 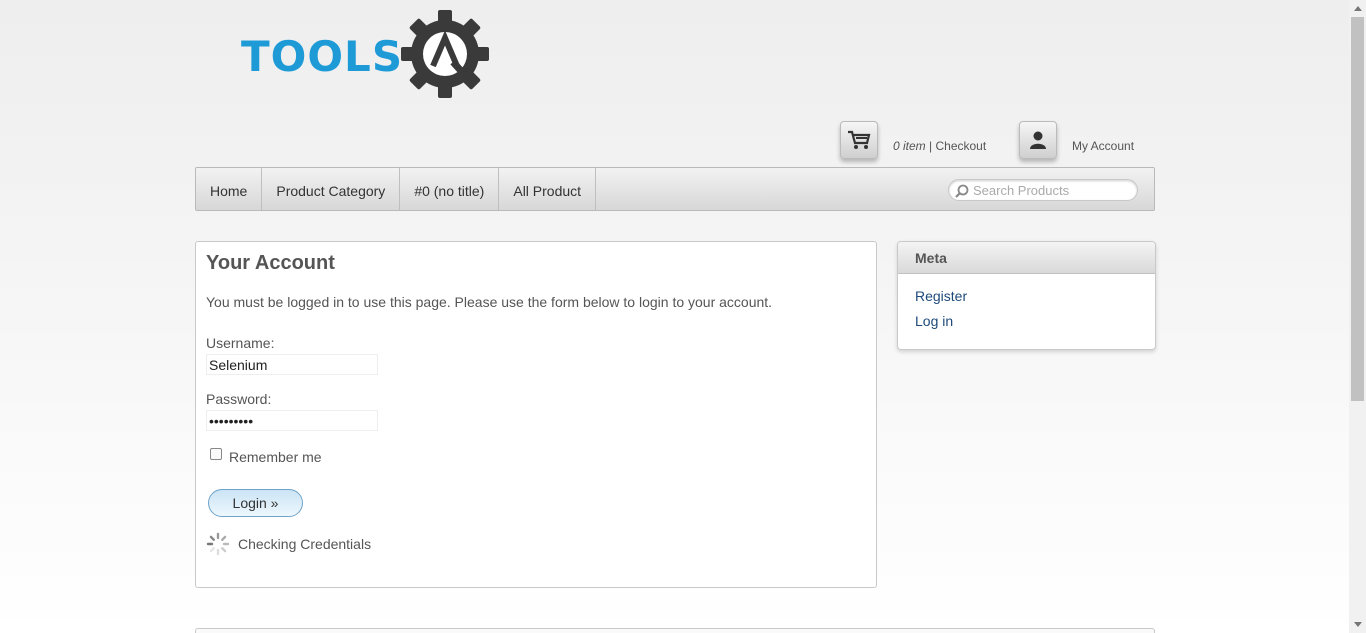 I want to click on search-box, so click(x=1043, y=190).